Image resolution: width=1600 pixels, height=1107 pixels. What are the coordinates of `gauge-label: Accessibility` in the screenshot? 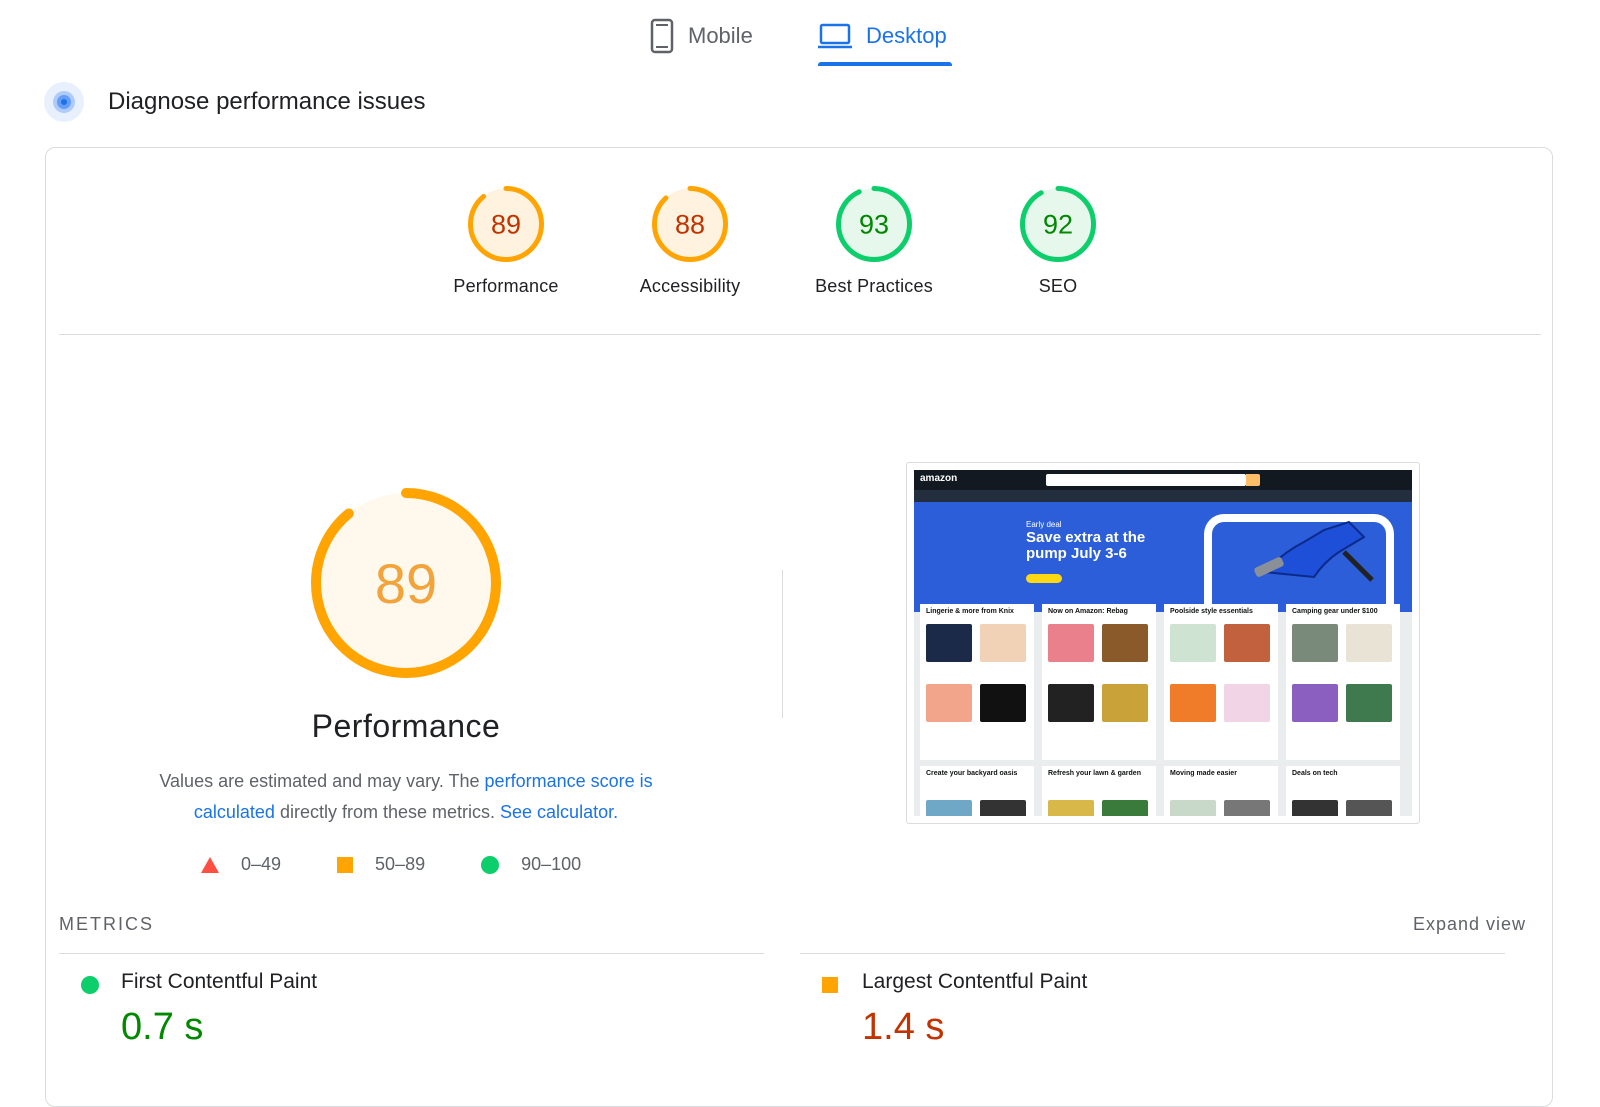 It's located at (690, 286).